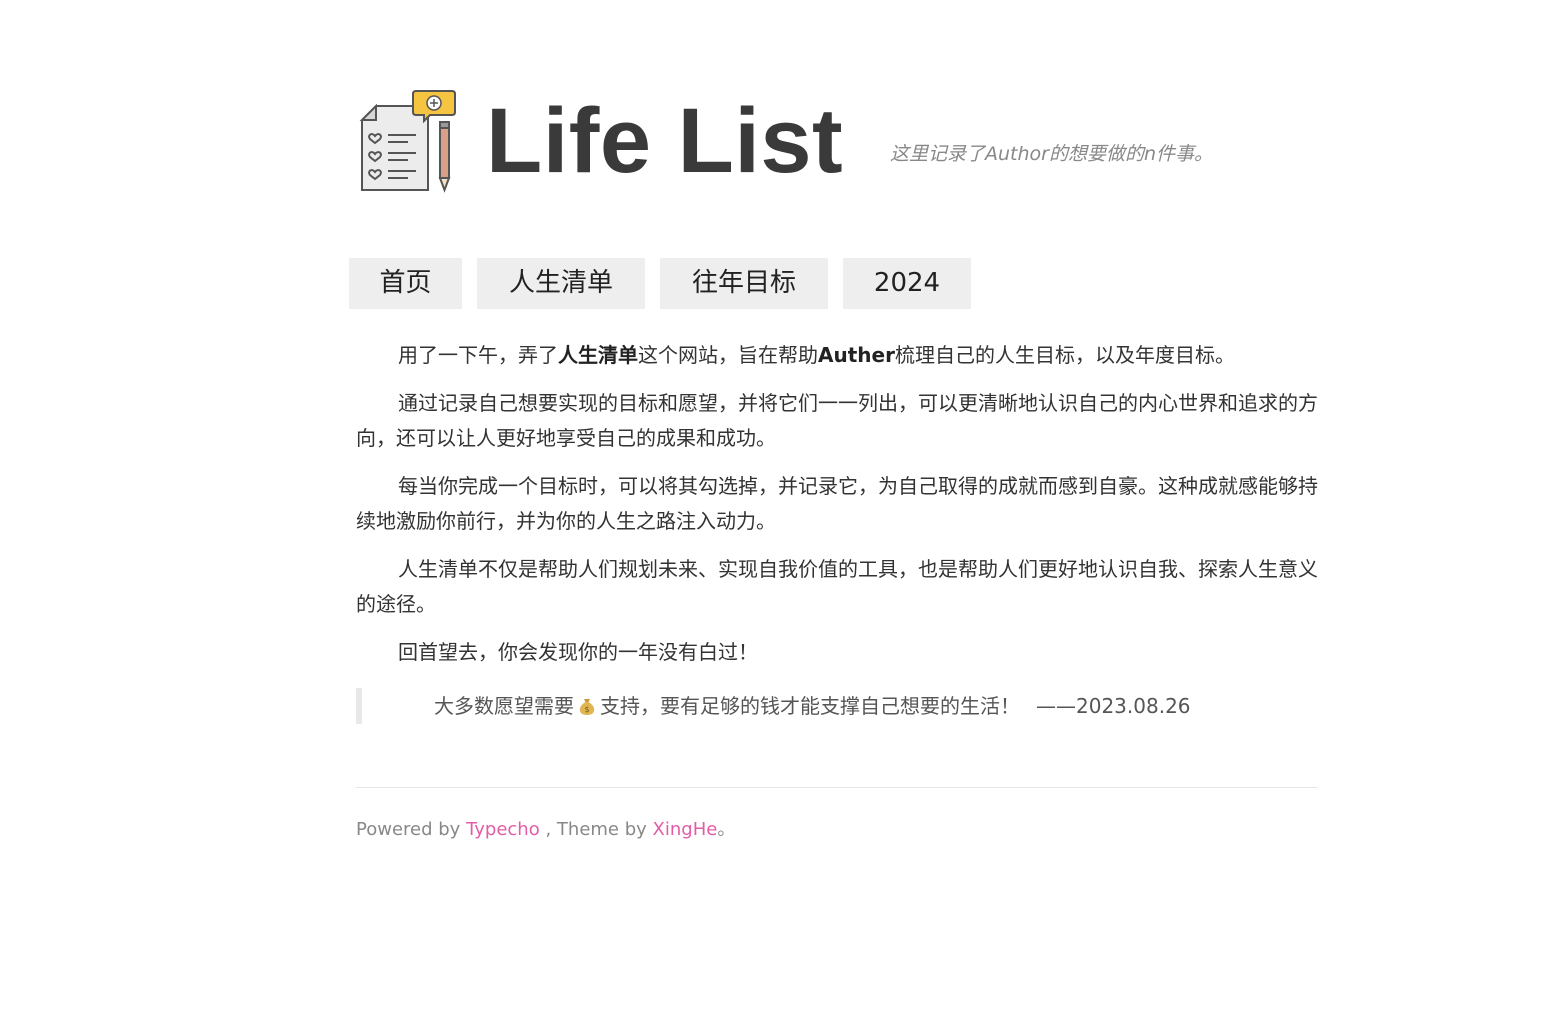 This screenshot has height=1012, width=1567. What do you see at coordinates (503, 829) in the screenshot?
I see `typecho-link: Typecho` at bounding box center [503, 829].